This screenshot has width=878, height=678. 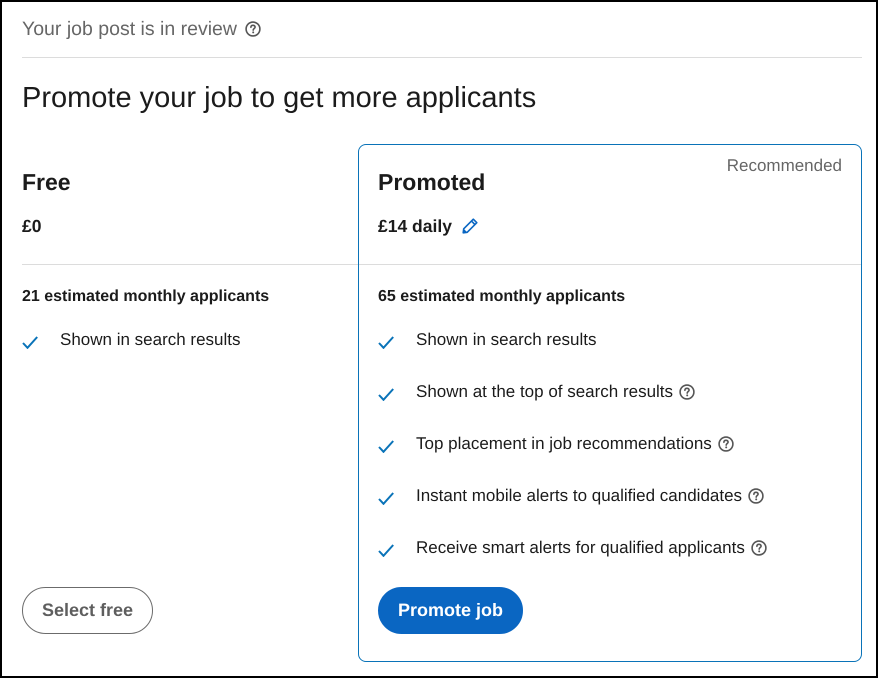 I want to click on select-button: Select free, so click(x=88, y=610).